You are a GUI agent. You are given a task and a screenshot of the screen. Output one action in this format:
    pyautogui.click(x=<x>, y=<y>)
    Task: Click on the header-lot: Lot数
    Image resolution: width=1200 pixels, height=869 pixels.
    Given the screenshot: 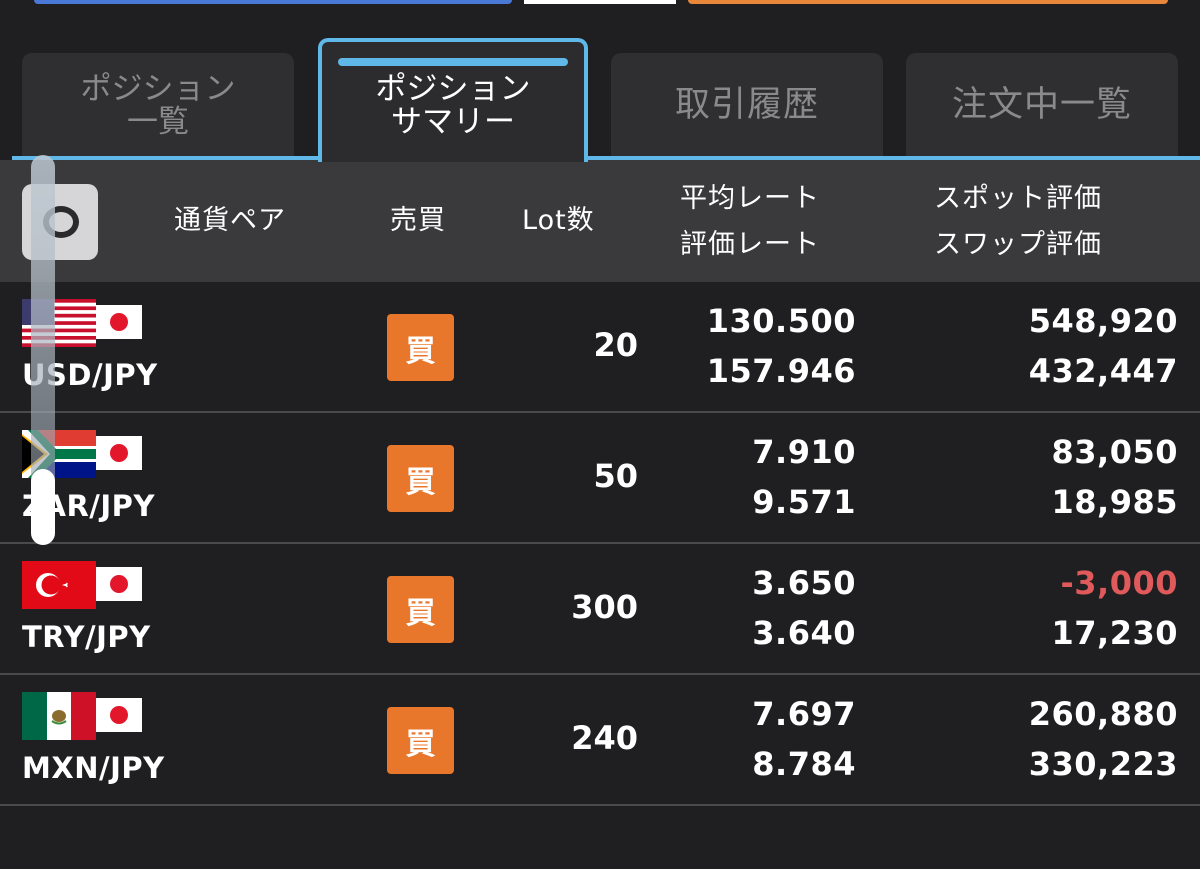 What is the action you would take?
    pyautogui.click(x=558, y=220)
    